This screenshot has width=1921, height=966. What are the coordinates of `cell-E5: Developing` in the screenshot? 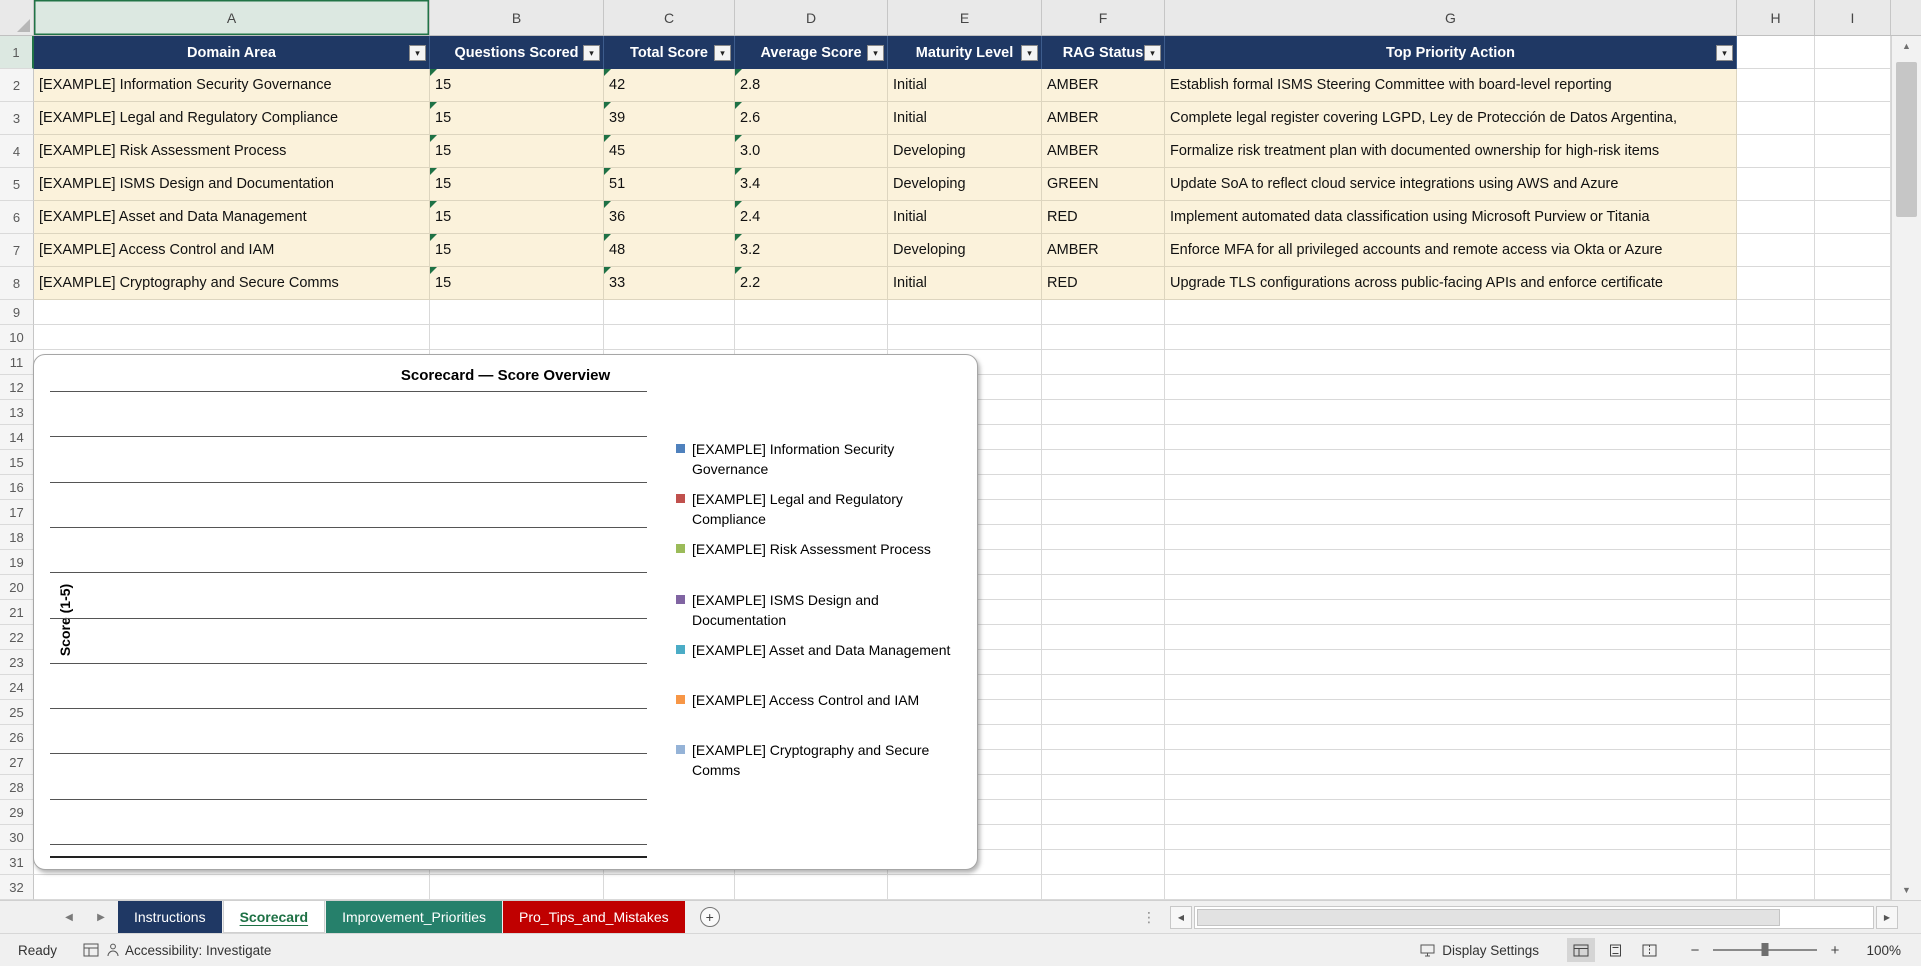 It's located at (965, 184).